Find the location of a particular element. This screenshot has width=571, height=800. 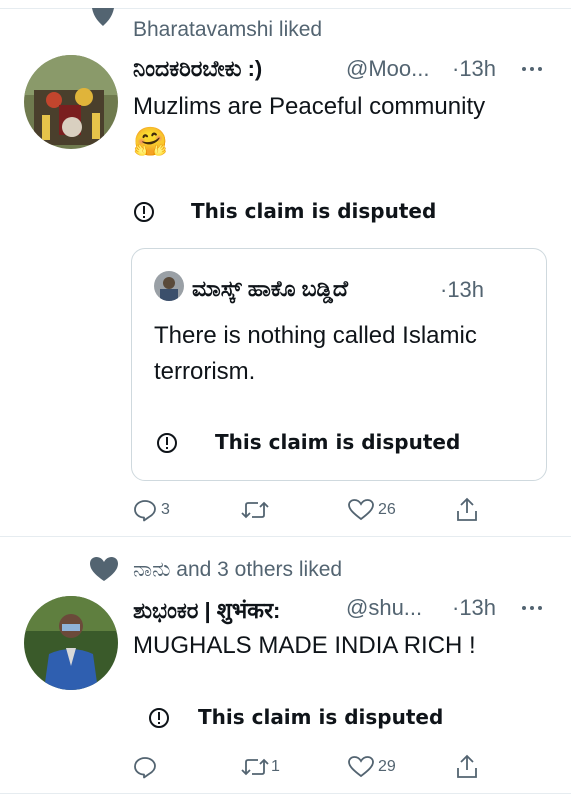

tweet-text: Muzlims are Peaceful community is located at coordinates (309, 106).